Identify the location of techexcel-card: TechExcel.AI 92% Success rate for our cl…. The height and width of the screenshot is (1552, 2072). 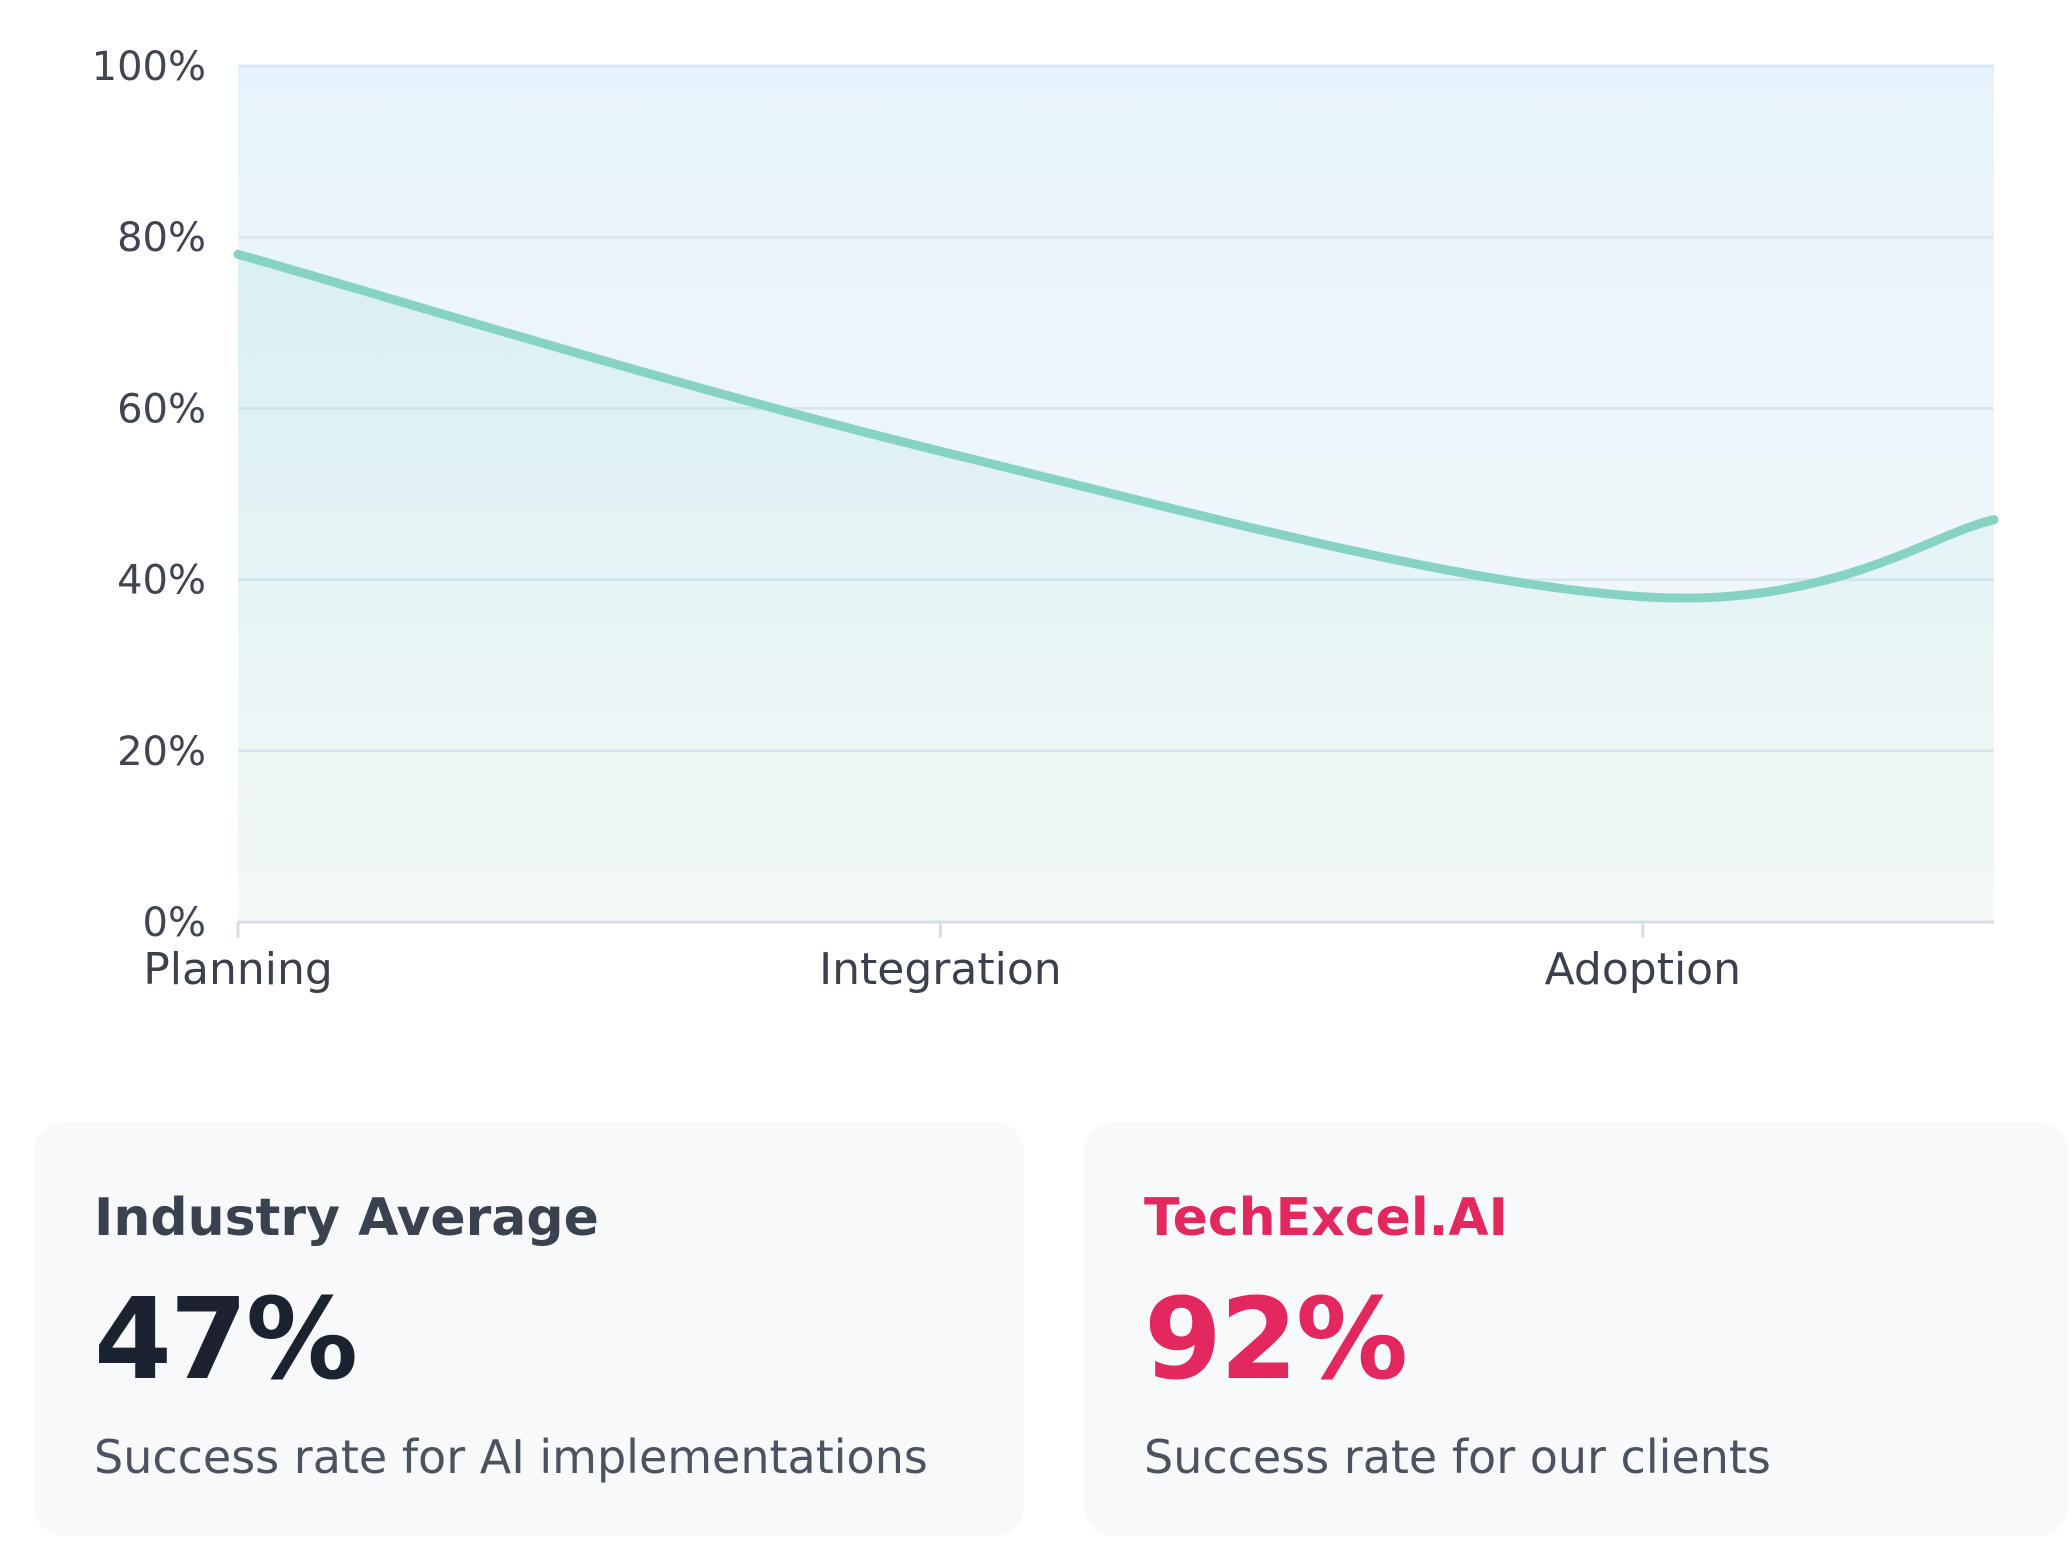
(1576, 1329).